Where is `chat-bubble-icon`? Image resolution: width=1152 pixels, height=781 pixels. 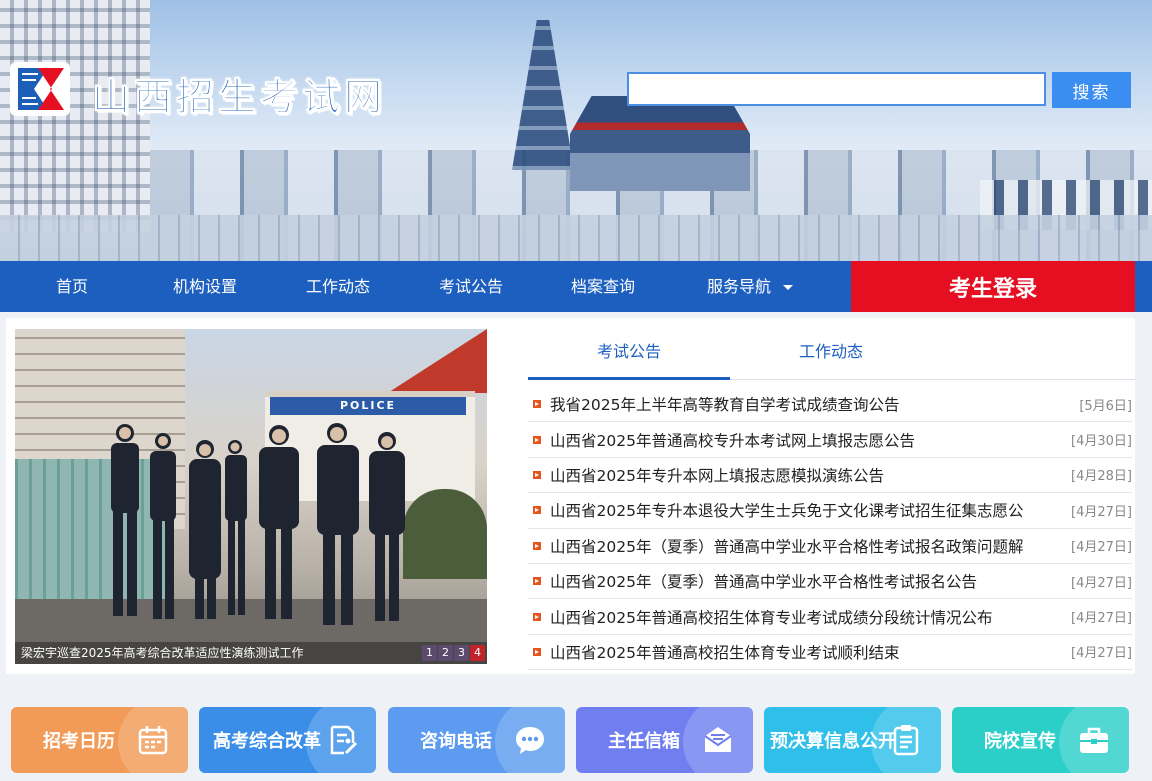 chat-bubble-icon is located at coordinates (530, 740).